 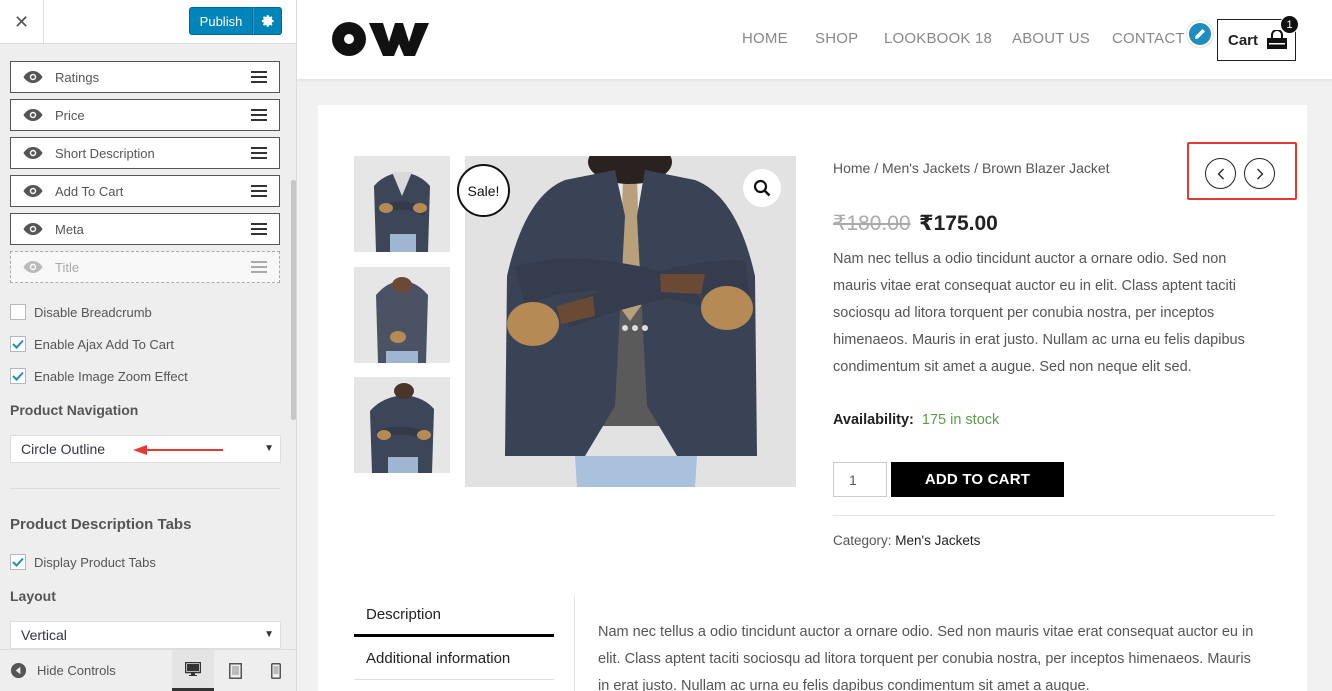 I want to click on element-row-title: Title, so click(x=145, y=267).